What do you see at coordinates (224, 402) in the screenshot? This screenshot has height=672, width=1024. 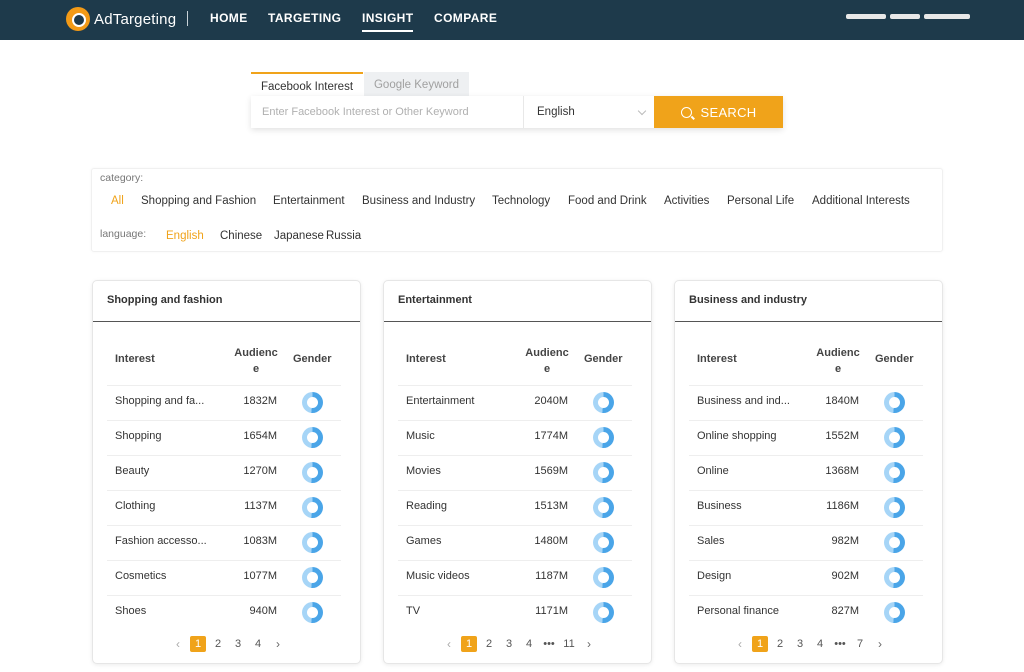 I see `table-row: Shopping and fa... 1832M` at bounding box center [224, 402].